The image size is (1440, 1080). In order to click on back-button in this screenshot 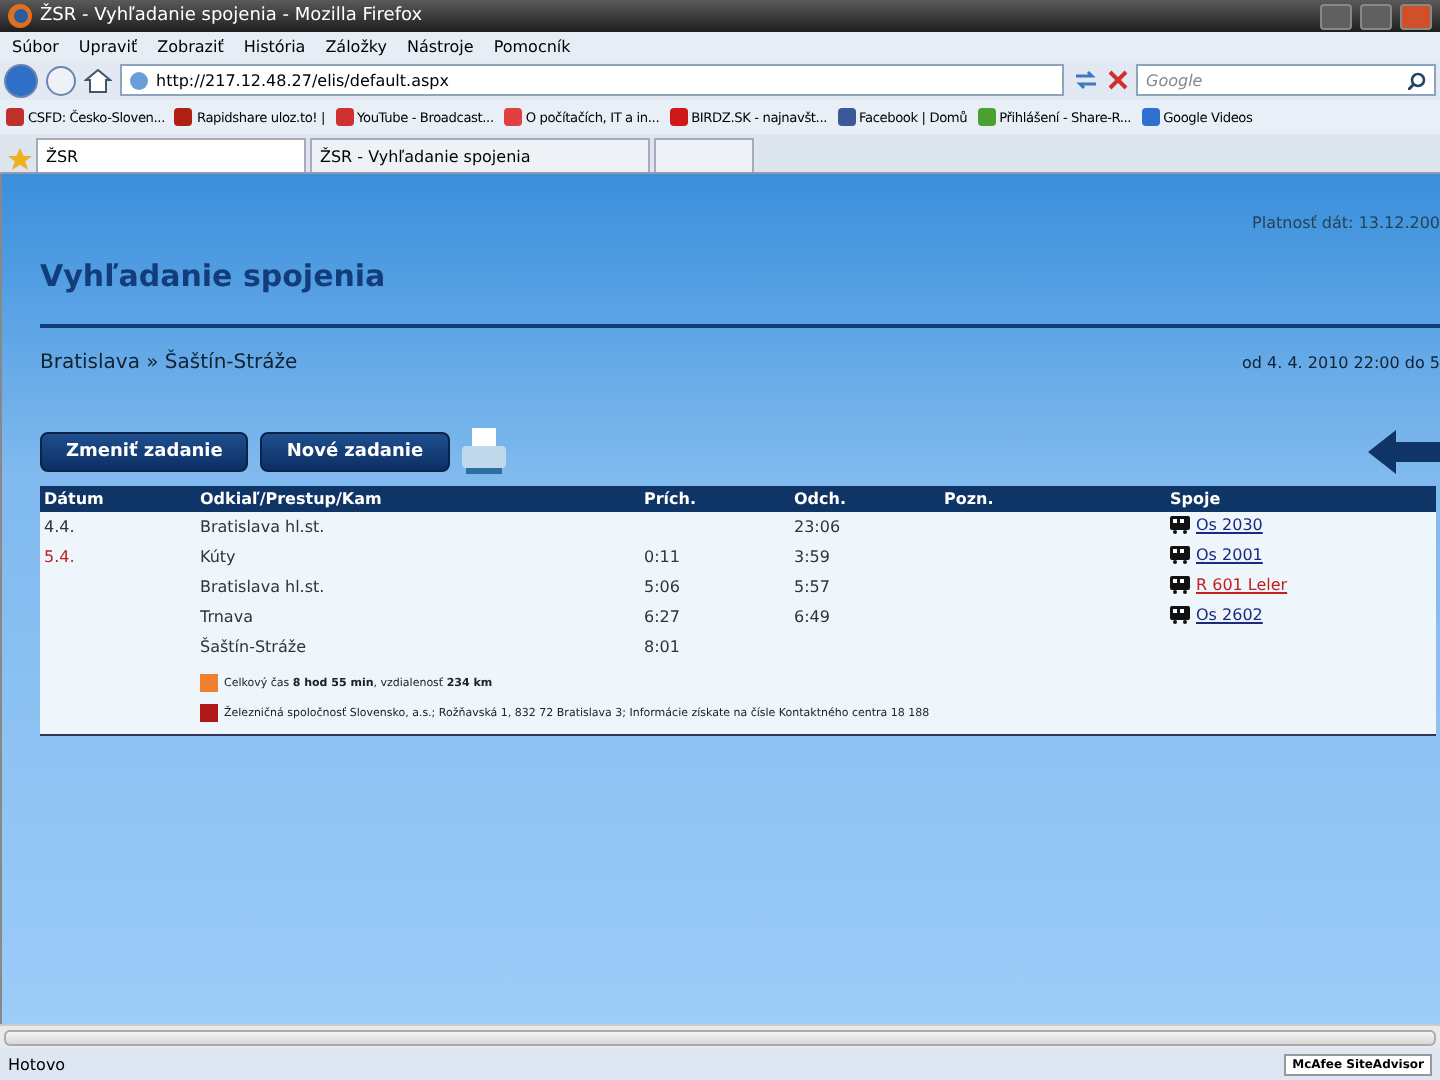, I will do `click(21, 80)`.